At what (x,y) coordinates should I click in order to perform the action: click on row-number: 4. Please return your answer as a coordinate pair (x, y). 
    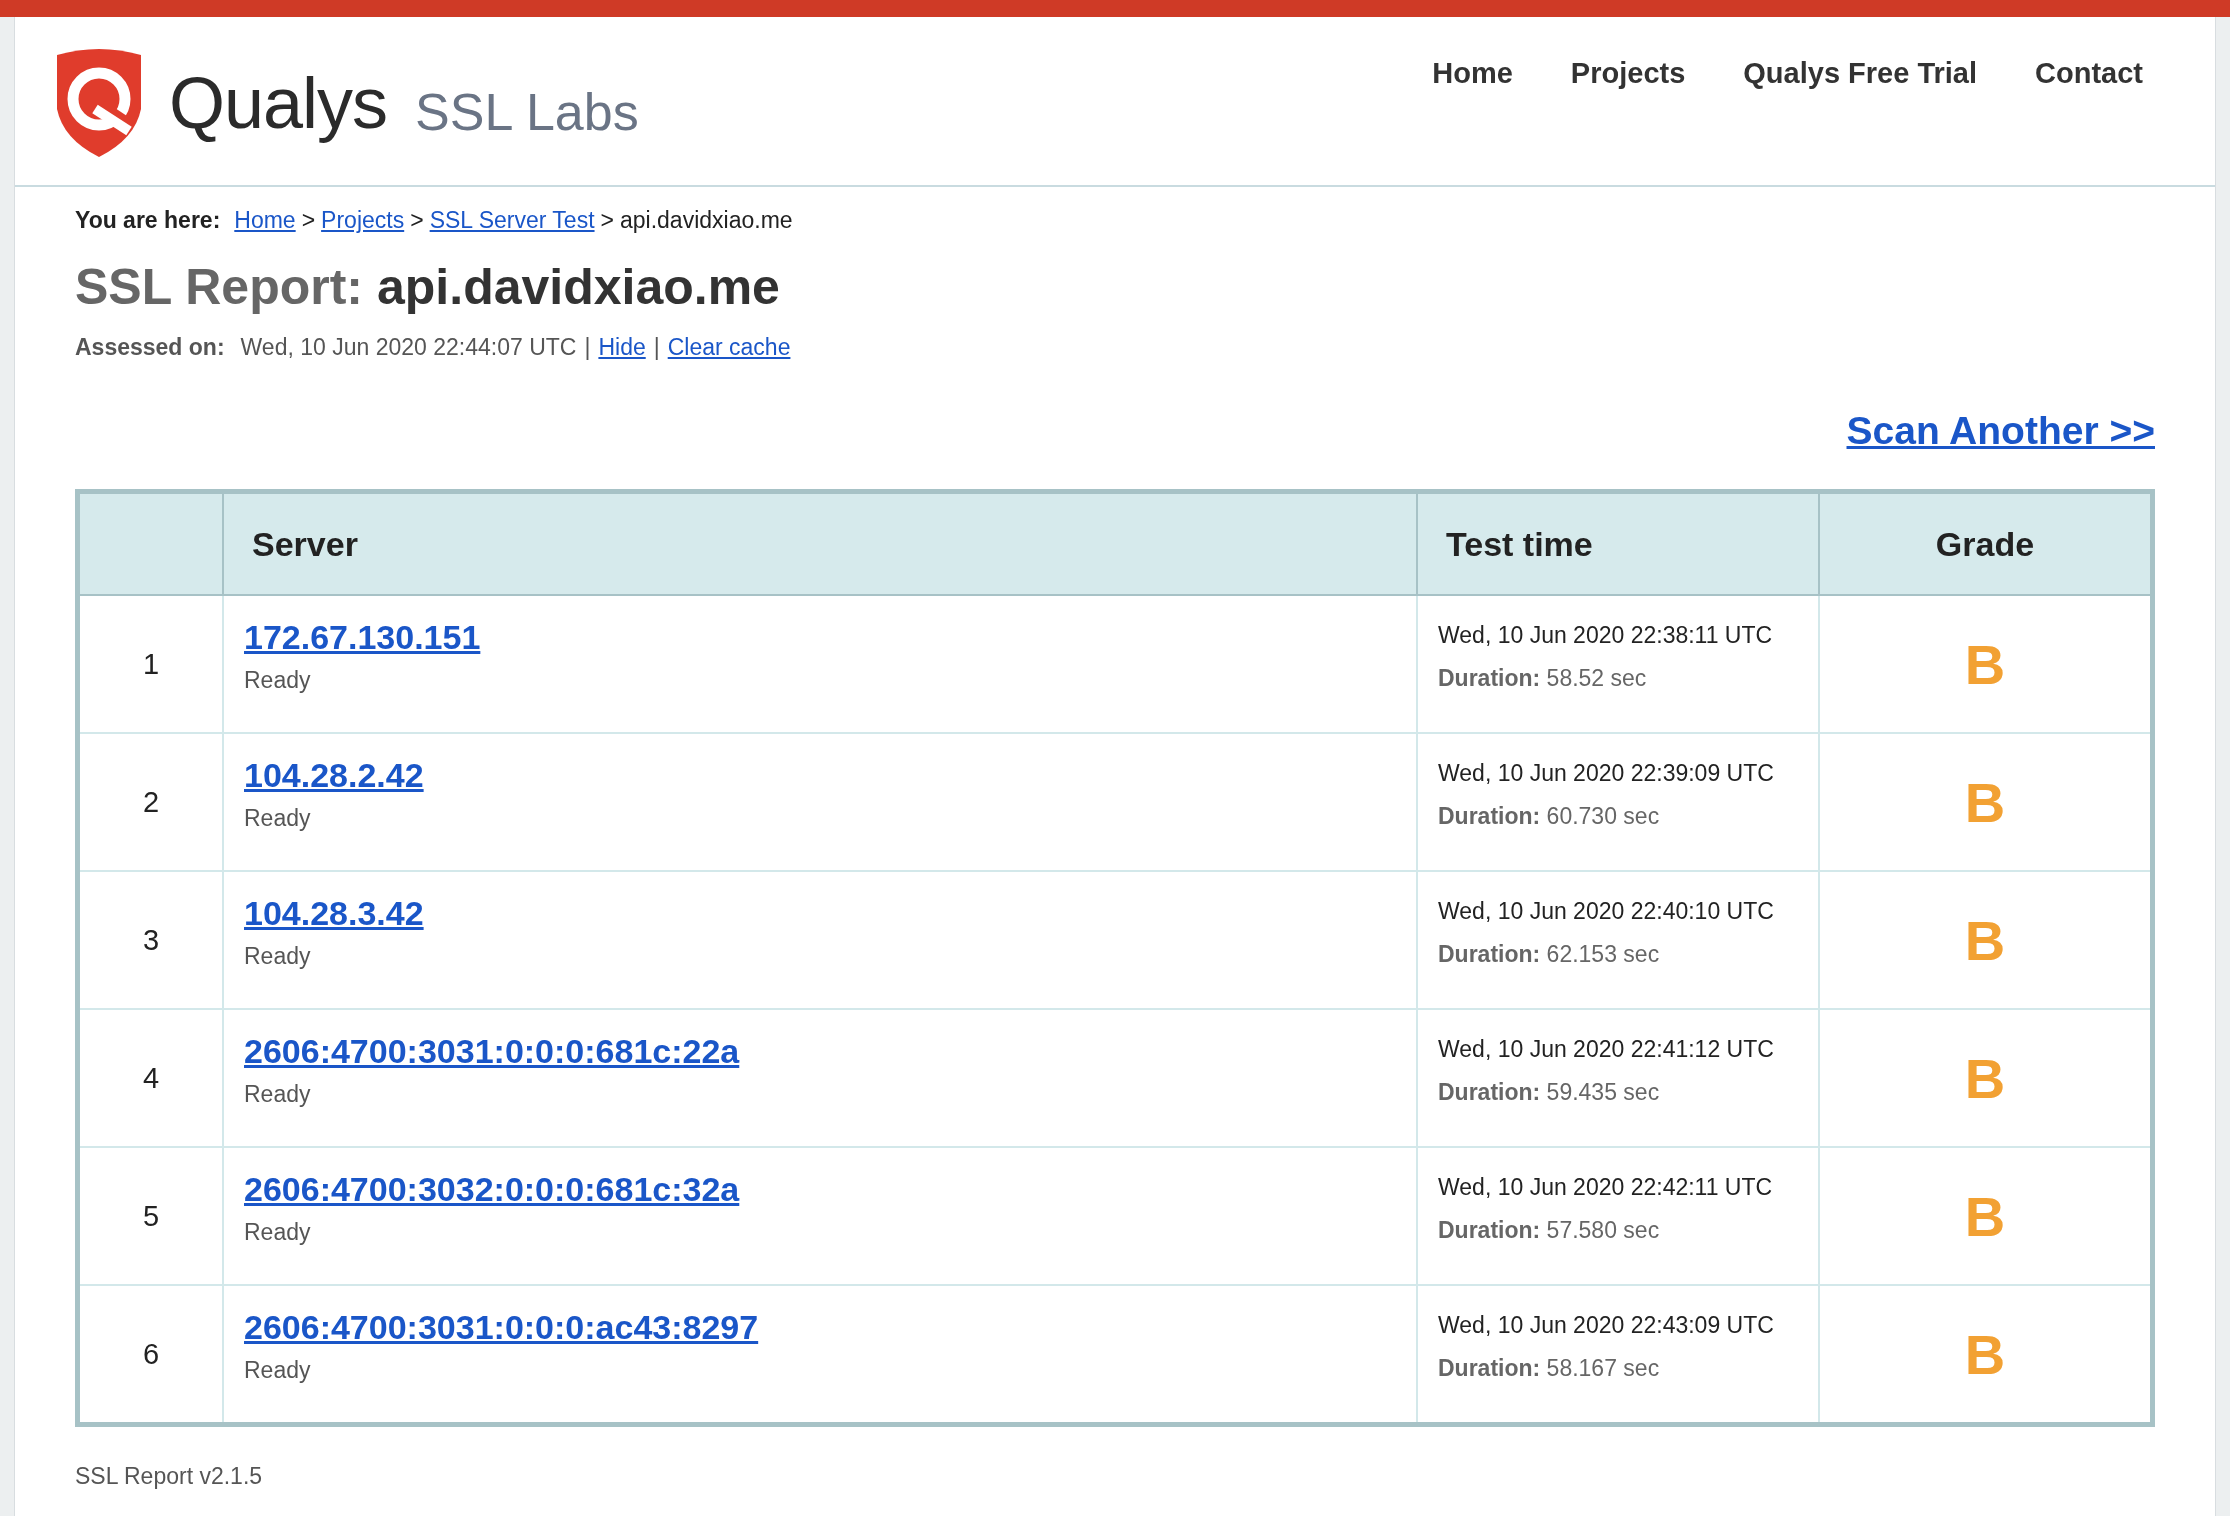
    Looking at the image, I should click on (150, 1078).